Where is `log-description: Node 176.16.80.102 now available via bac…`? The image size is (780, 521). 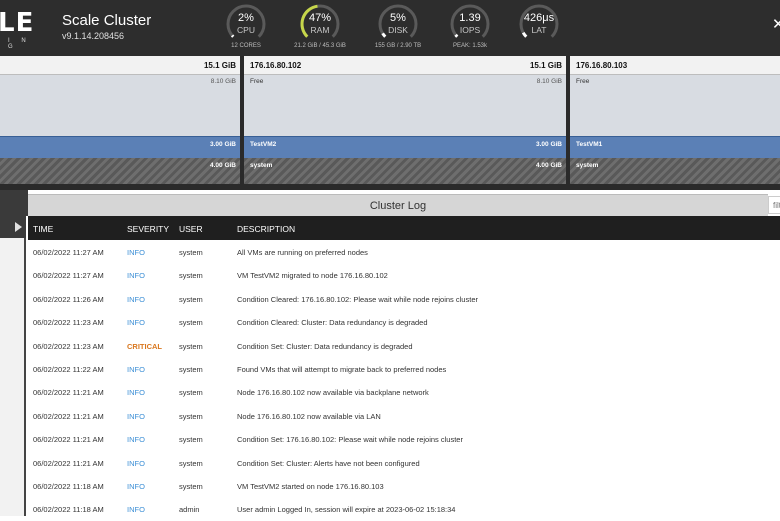 log-description: Node 176.16.80.102 now available via bac… is located at coordinates (333, 393).